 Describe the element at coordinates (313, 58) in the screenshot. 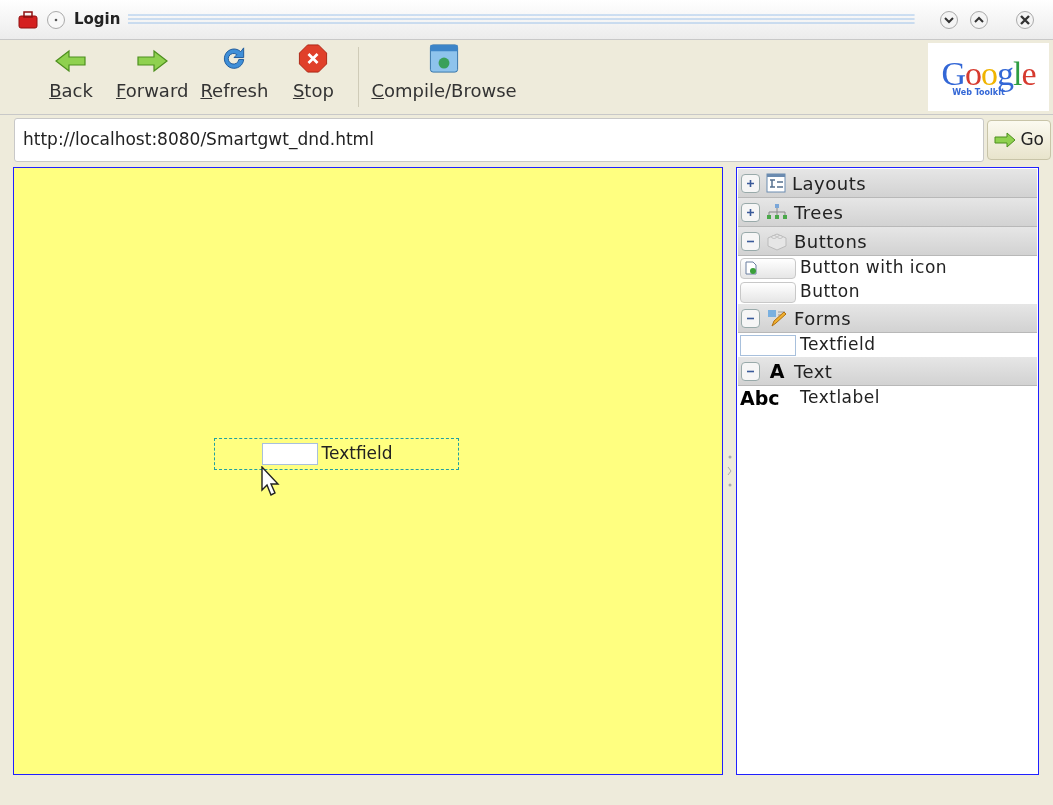

I see `stop-icon` at that location.